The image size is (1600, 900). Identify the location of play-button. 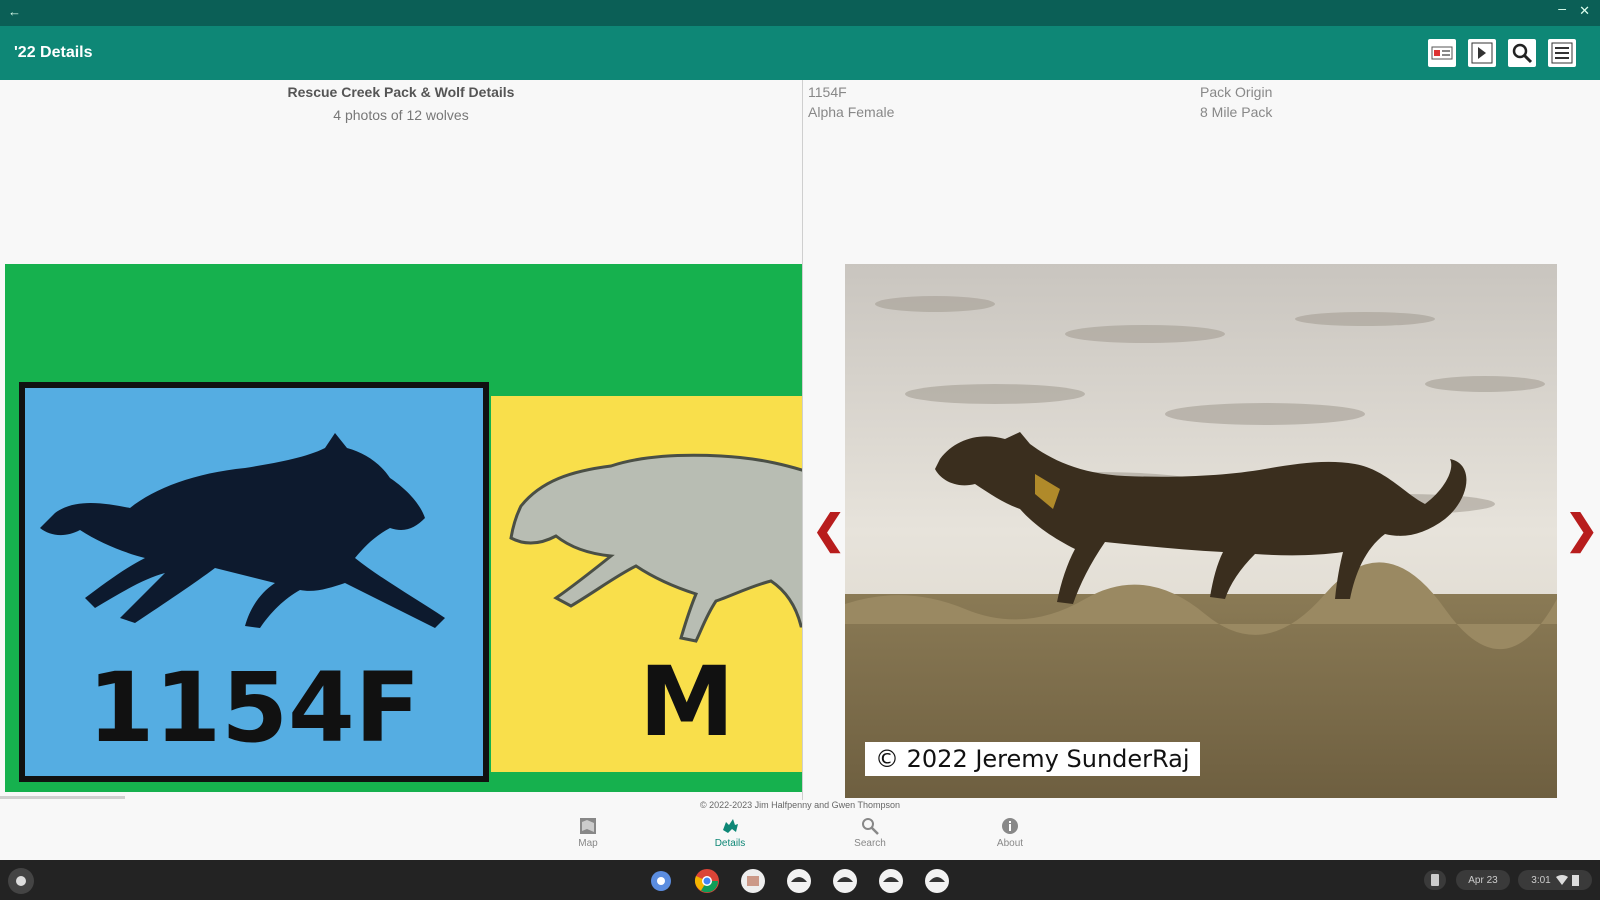
(1482, 53).